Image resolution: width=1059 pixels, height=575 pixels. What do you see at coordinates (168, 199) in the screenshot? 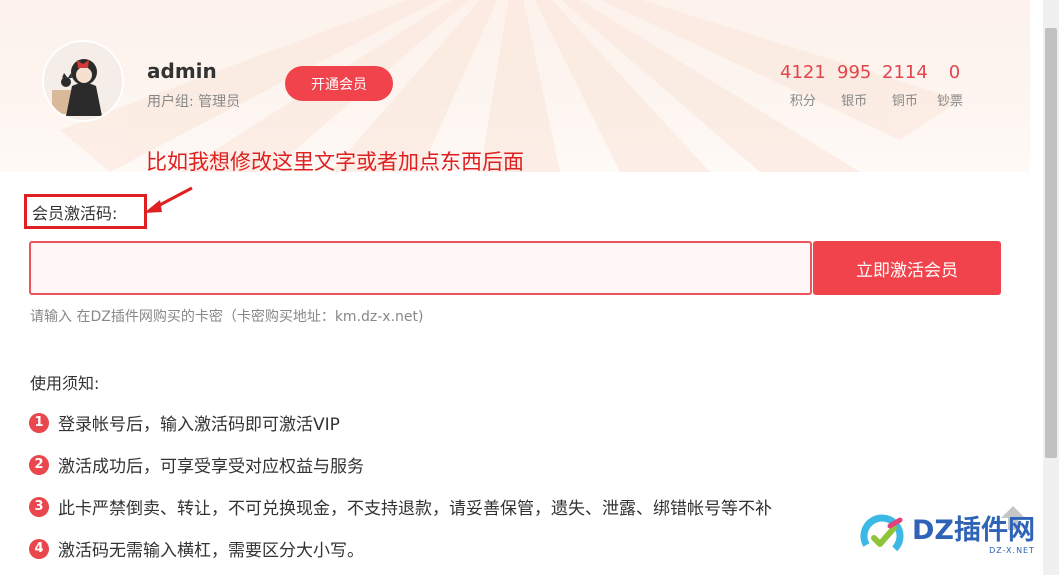
I see `annotation-arrow` at bounding box center [168, 199].